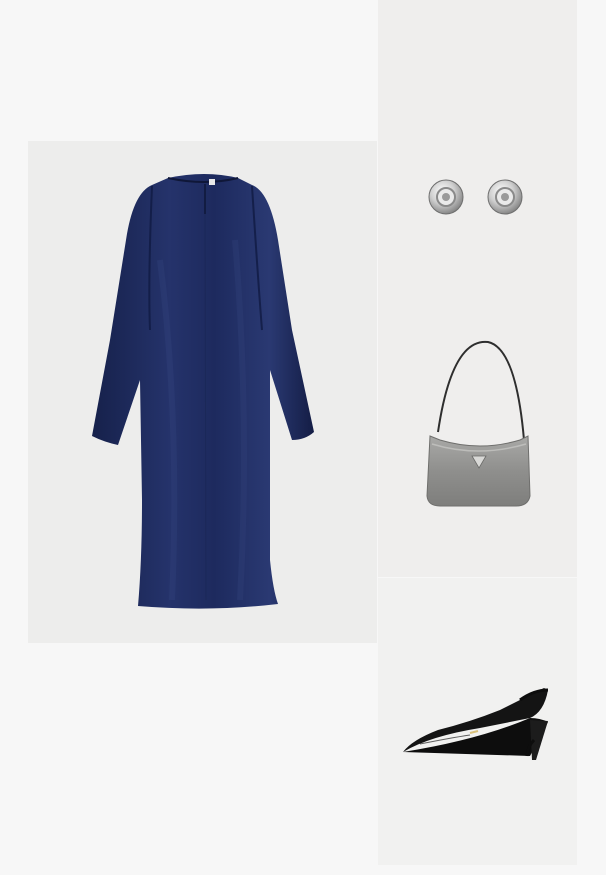  Describe the element at coordinates (478, 423) in the screenshot. I see `handbag-image` at that location.